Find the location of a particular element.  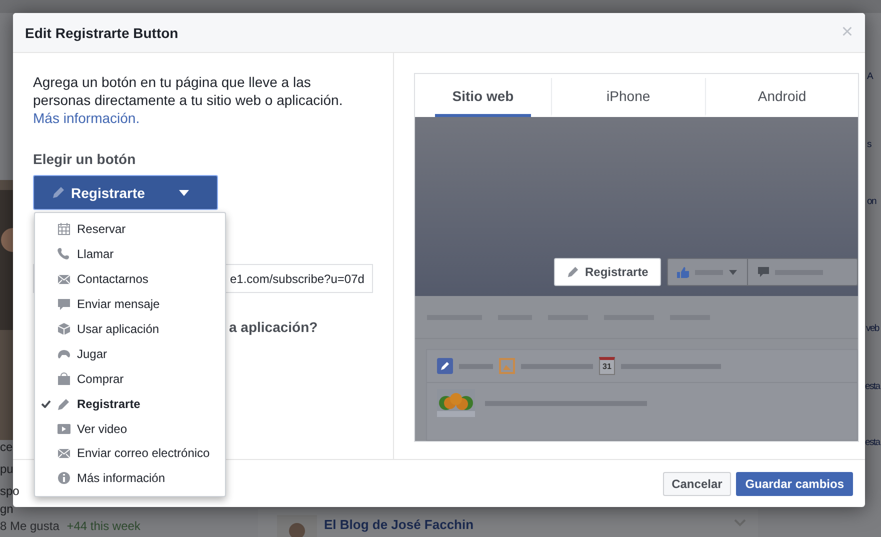

play-icon is located at coordinates (64, 429).